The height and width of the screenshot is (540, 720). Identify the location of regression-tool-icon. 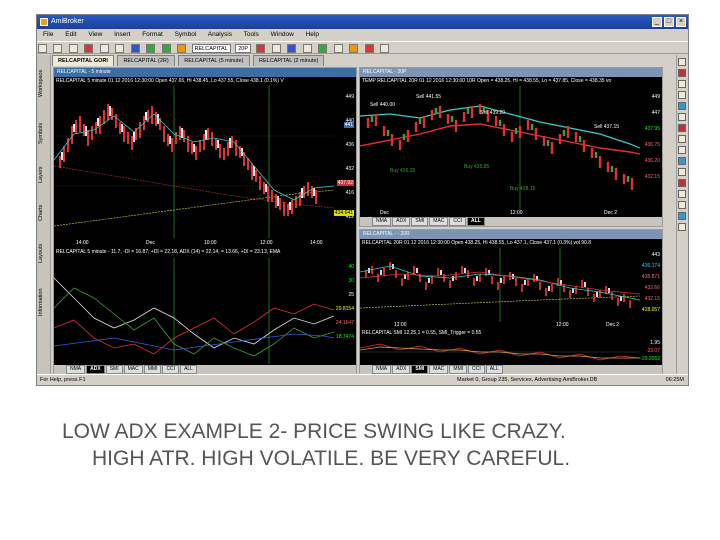
(682, 205).